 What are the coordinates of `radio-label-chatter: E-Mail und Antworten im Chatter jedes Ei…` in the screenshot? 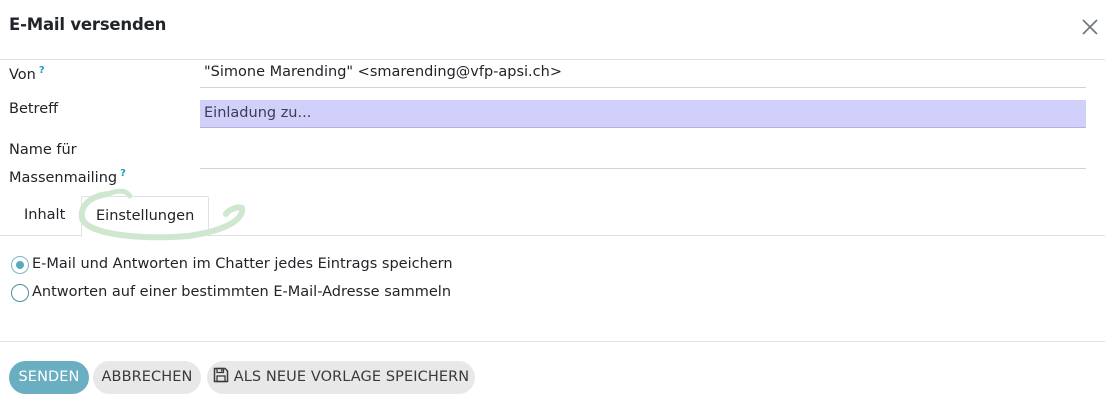 It's located at (242, 263).